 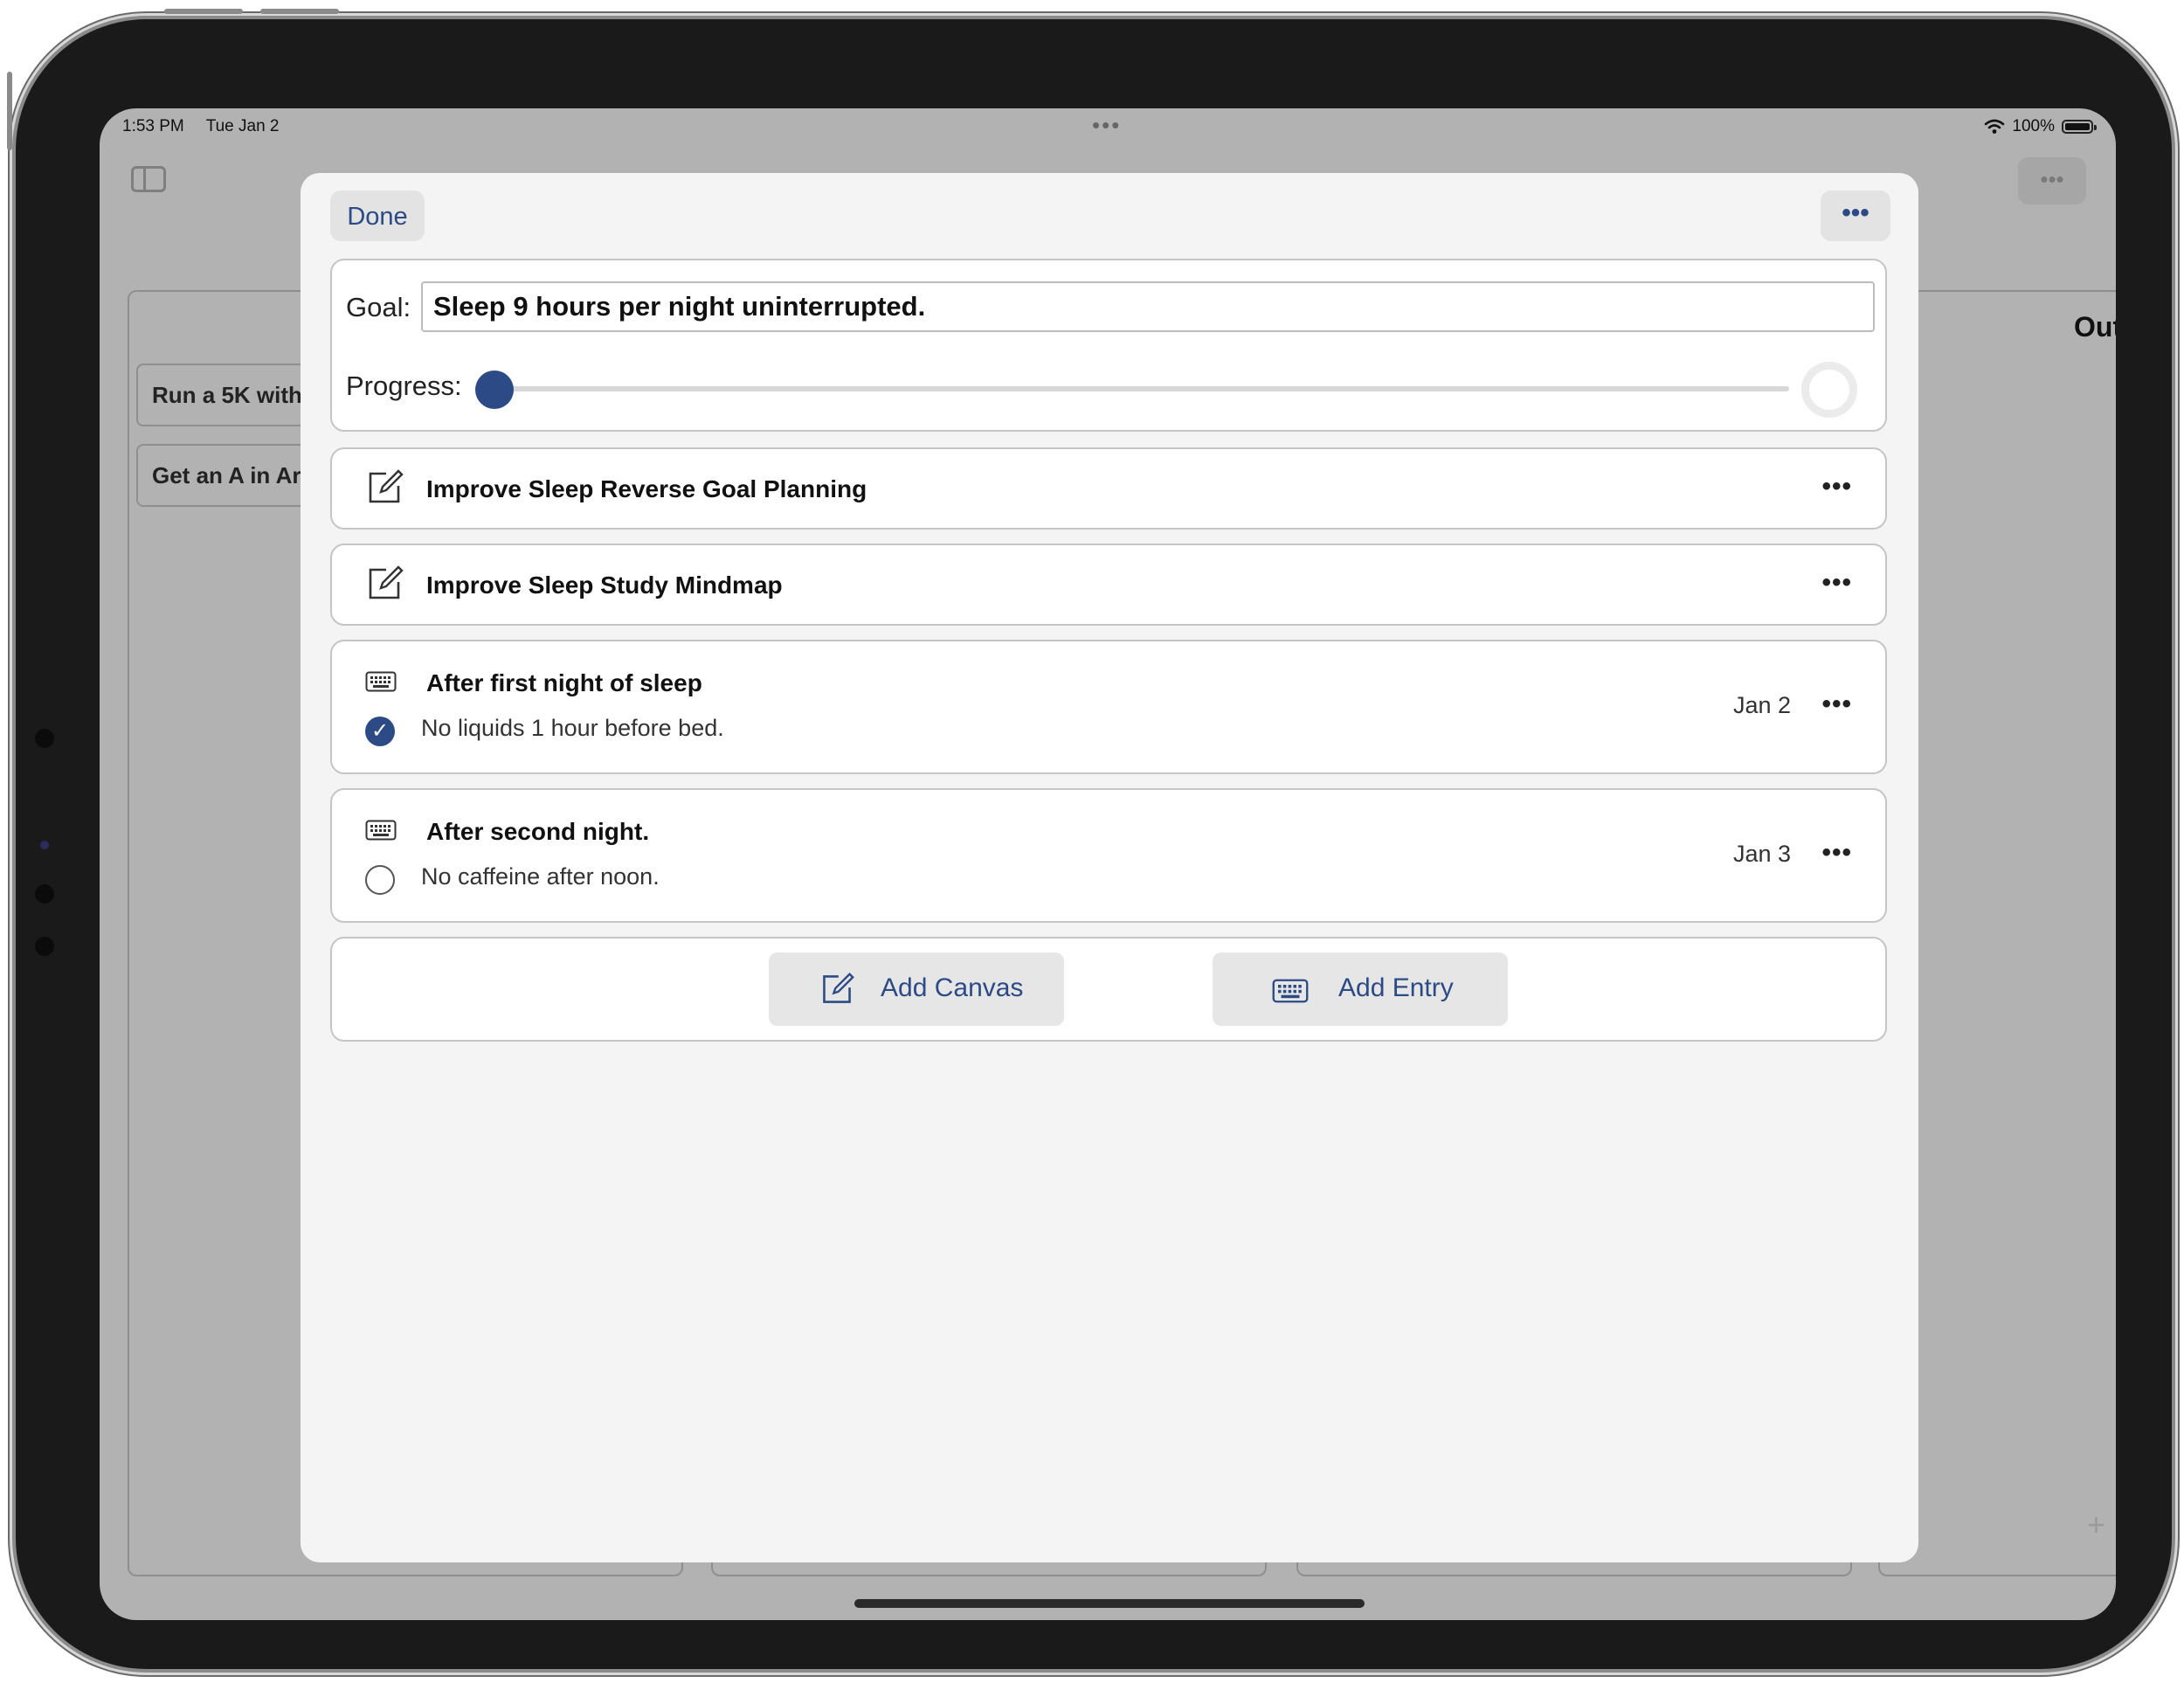 I want to click on status-bar-left: 1:53 PM Tue Jan 2, so click(x=209, y=126).